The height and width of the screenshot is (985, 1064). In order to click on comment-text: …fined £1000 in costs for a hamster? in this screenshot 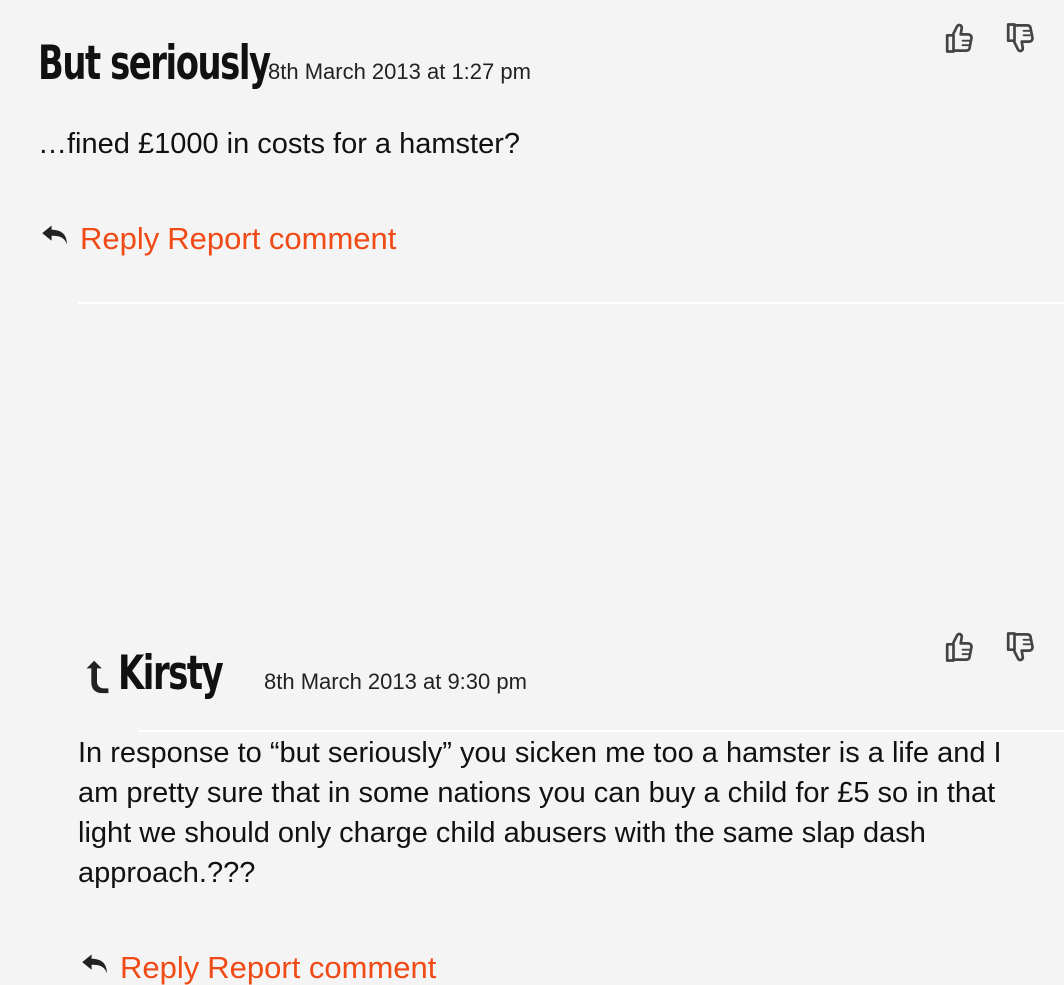, I will do `click(279, 144)`.